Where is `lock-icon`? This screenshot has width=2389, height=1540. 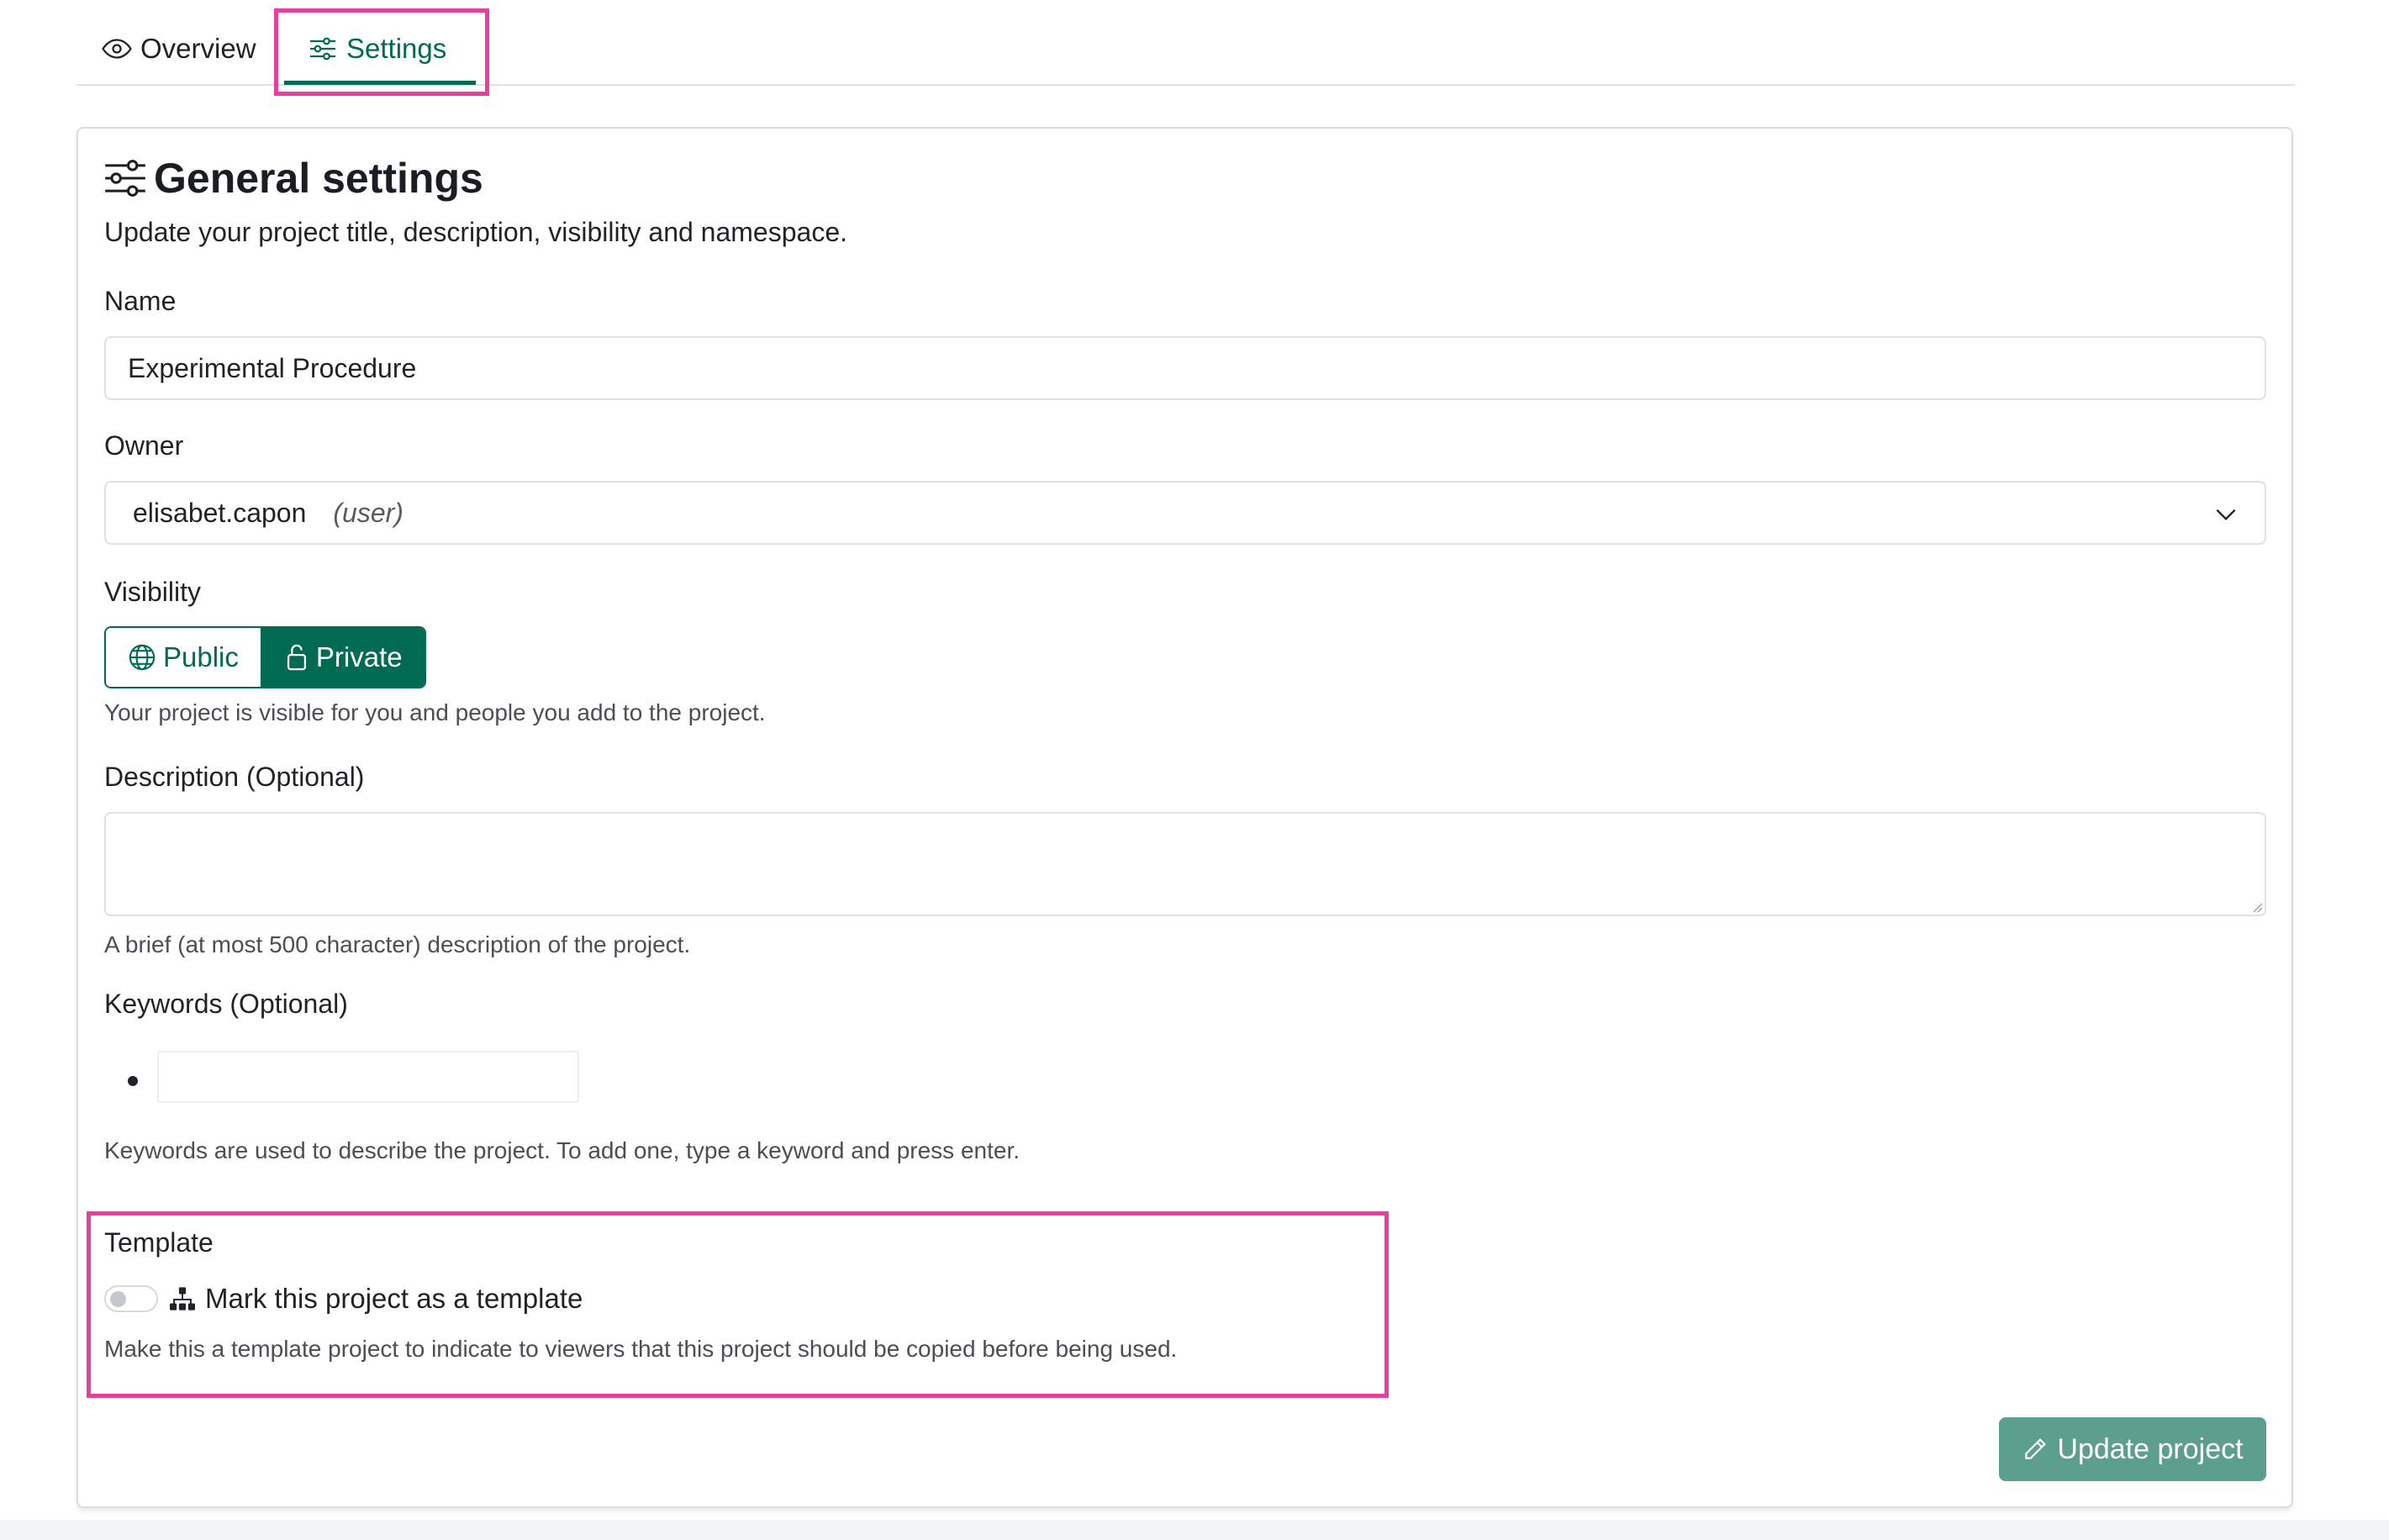
lock-icon is located at coordinates (296, 657).